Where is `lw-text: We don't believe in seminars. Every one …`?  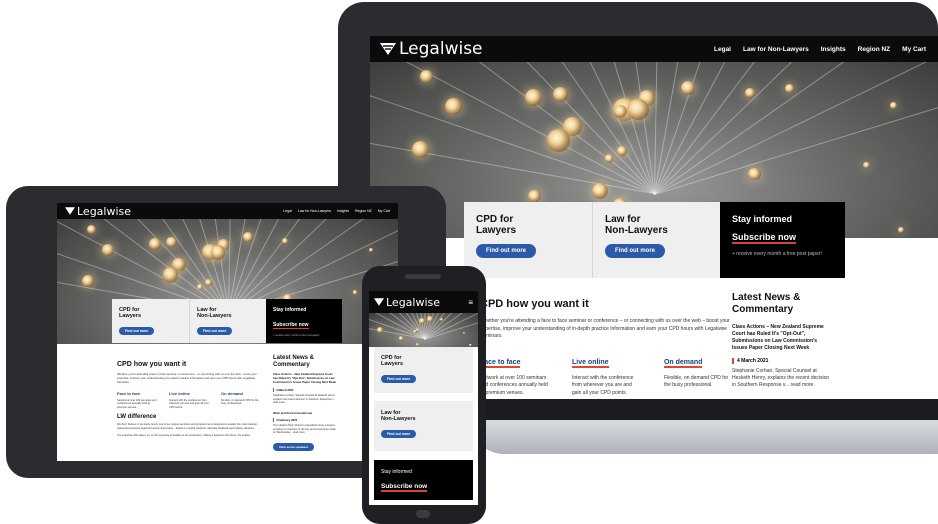
lw-text: We don't believe in seminars. Every one … is located at coordinates (187, 427).